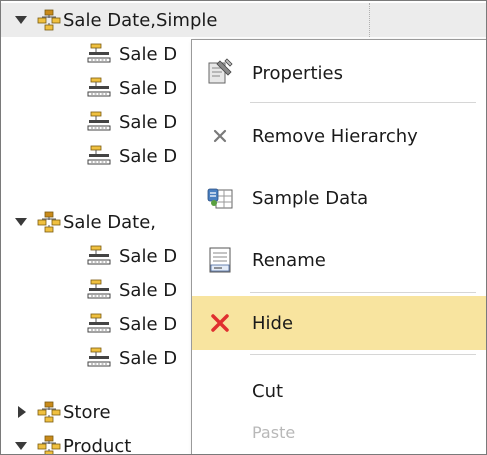 Image resolution: width=487 pixels, height=455 pixels. What do you see at coordinates (335, 136) in the screenshot?
I see `menu-item-label: Remove Hierarchy` at bounding box center [335, 136].